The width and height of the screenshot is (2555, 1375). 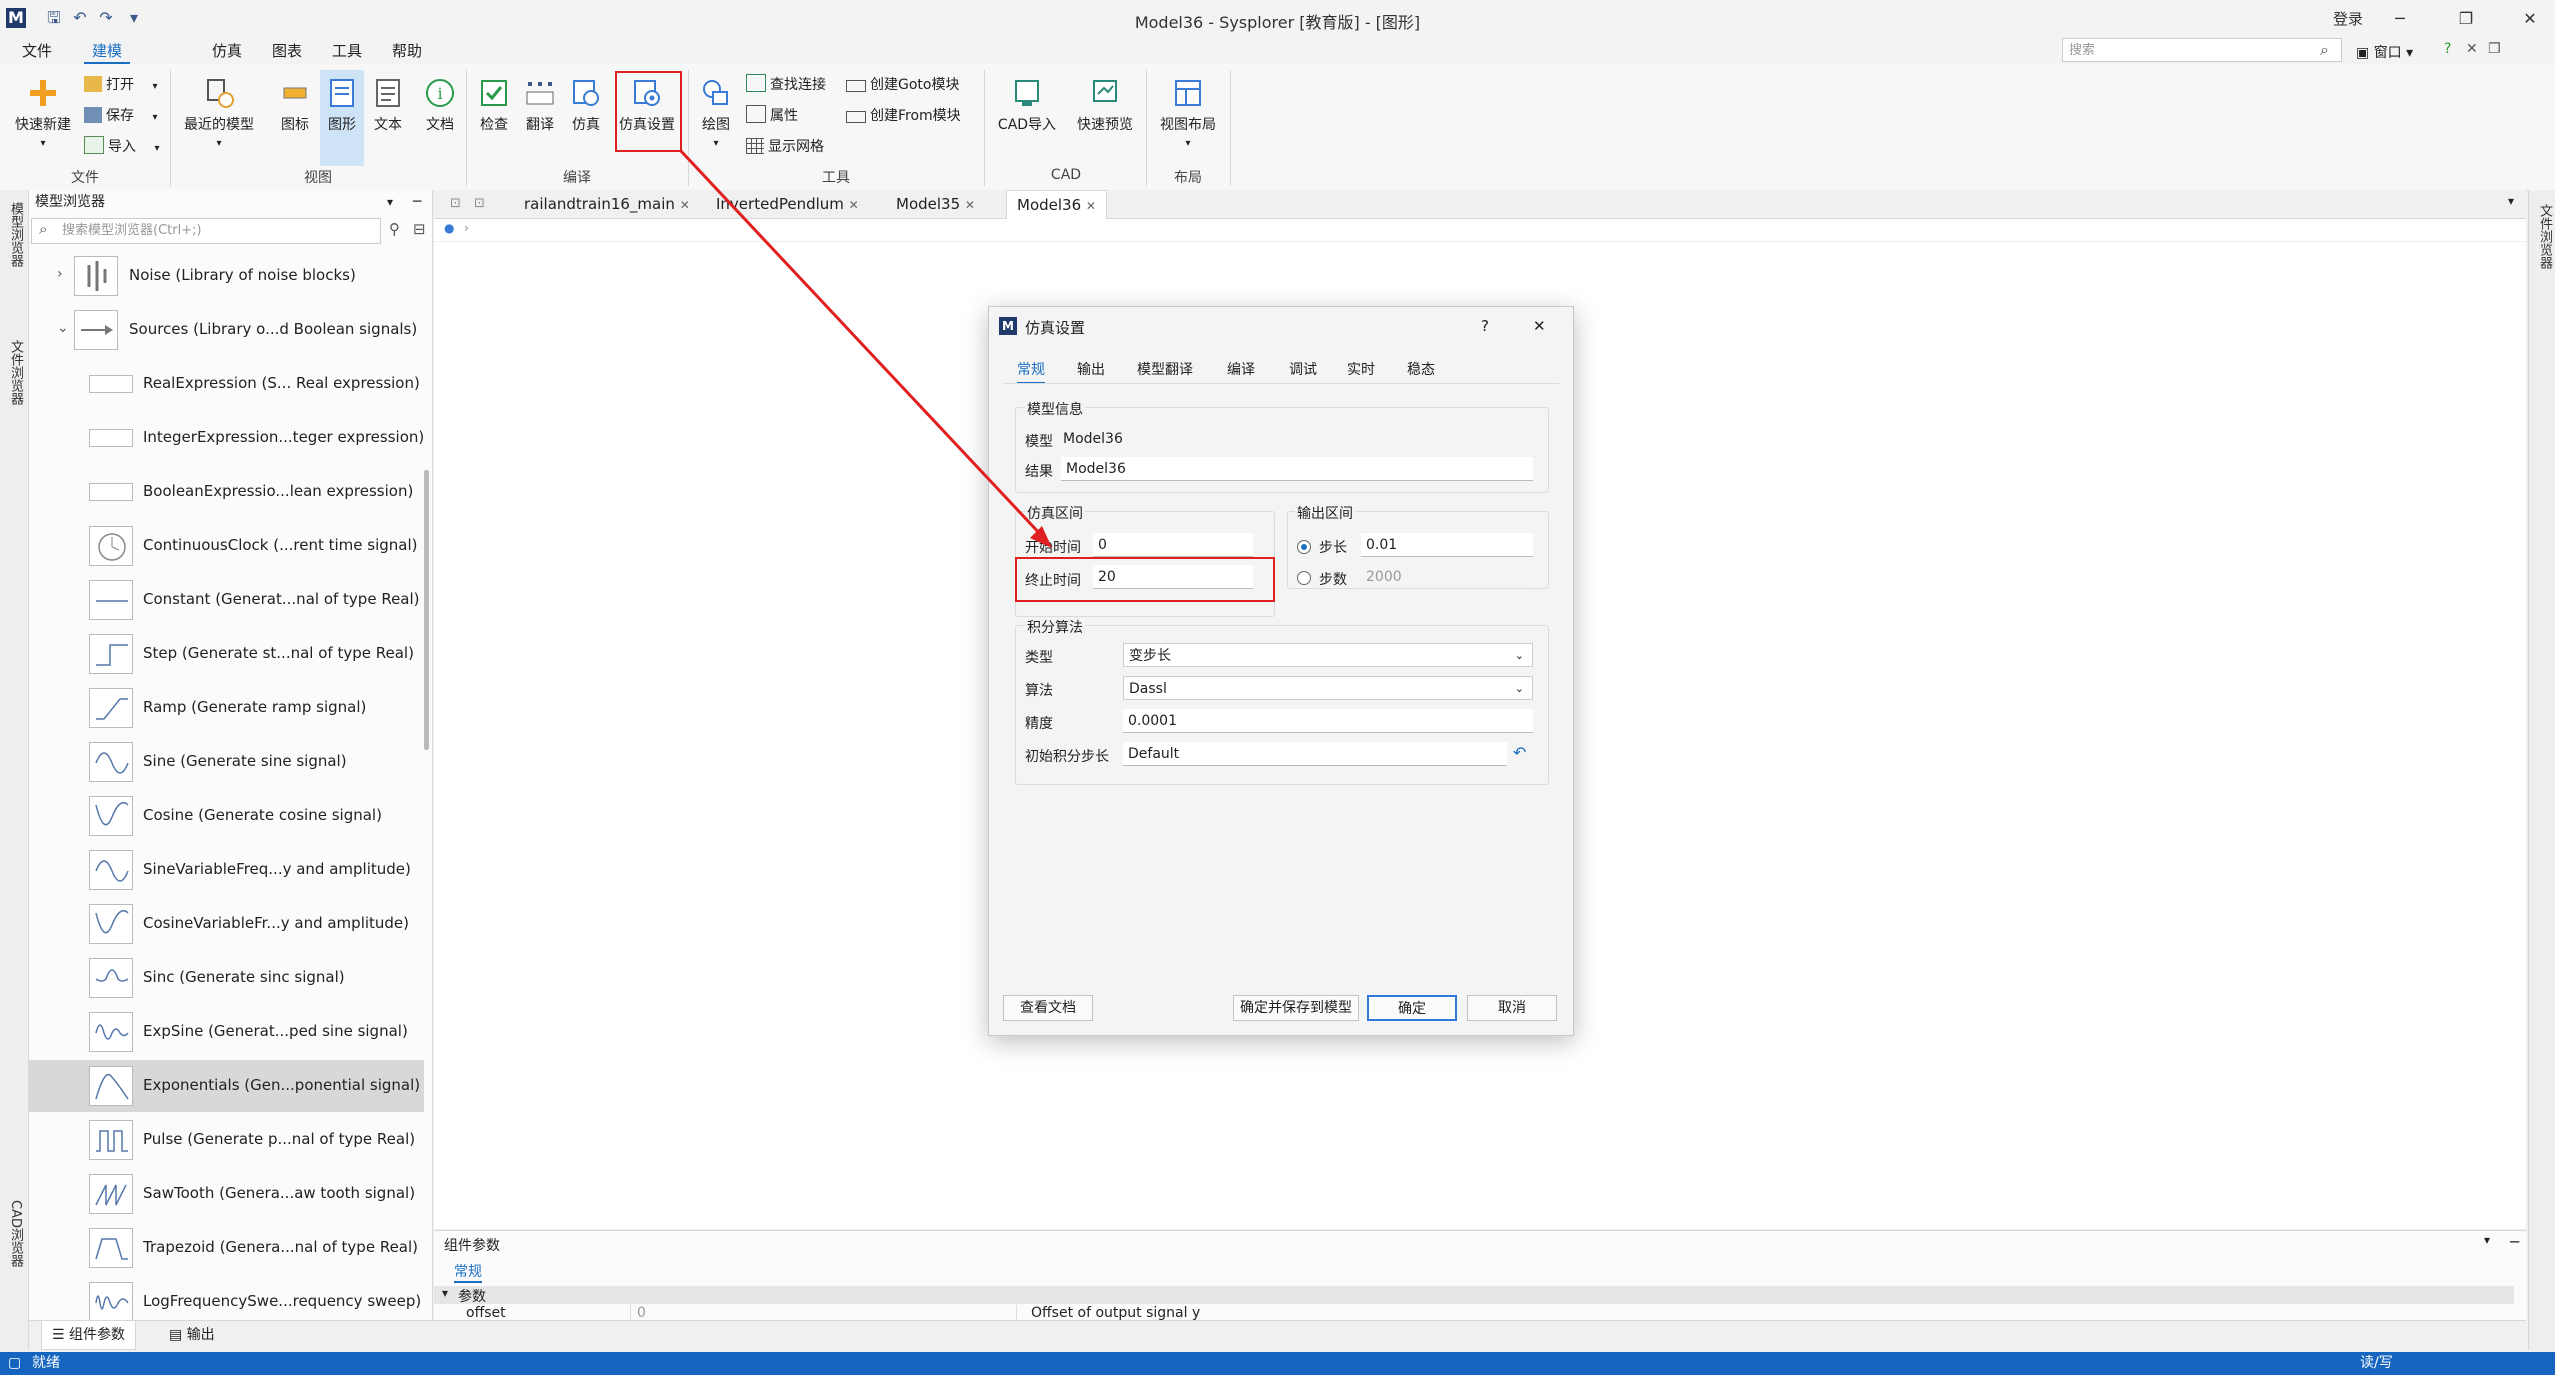 What do you see at coordinates (121, 146) in the screenshot?
I see `import-button: 导入 ▾` at bounding box center [121, 146].